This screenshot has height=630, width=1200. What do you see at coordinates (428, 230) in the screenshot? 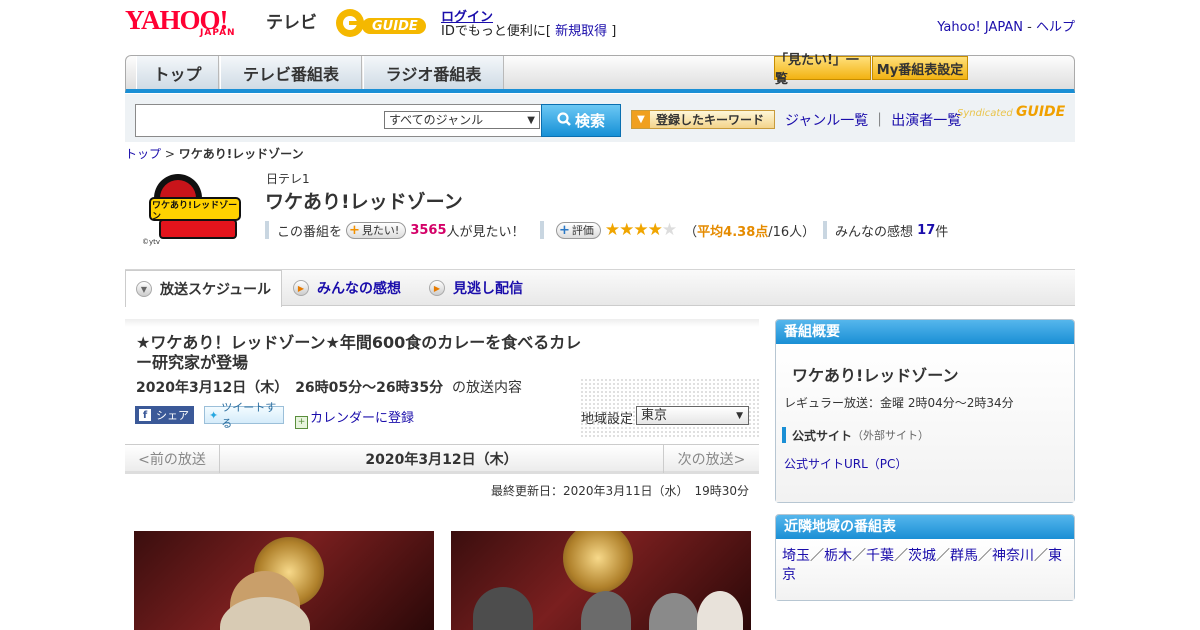
I see `mitai-count: 3565` at bounding box center [428, 230].